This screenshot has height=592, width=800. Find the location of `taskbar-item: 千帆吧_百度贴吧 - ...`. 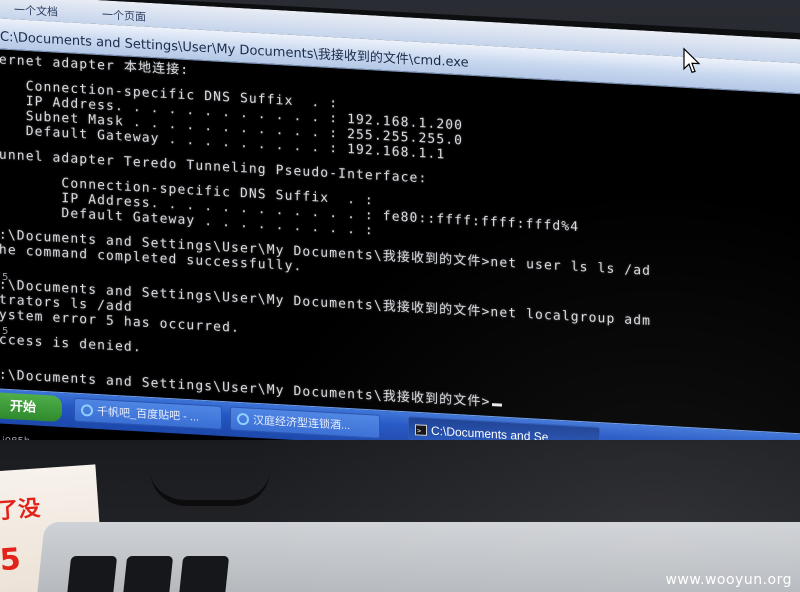

taskbar-item: 千帆吧_百度贴吧 - ... is located at coordinates (148, 413).